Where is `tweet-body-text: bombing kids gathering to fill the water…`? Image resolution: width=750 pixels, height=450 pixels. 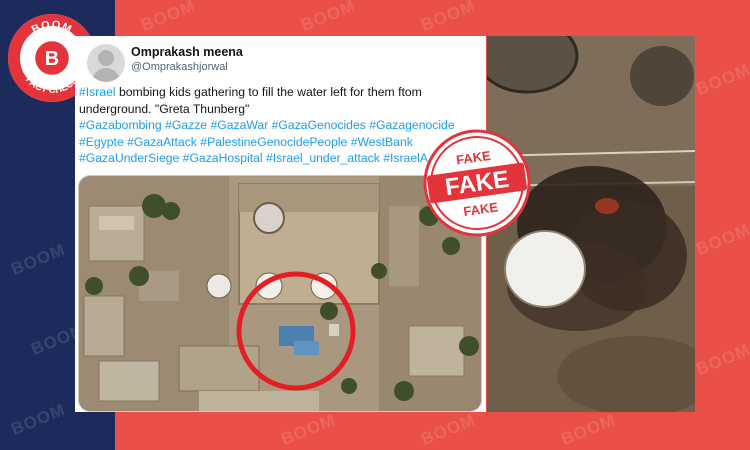 tweet-body-text: bombing kids gathering to fill the water… is located at coordinates (268, 92).